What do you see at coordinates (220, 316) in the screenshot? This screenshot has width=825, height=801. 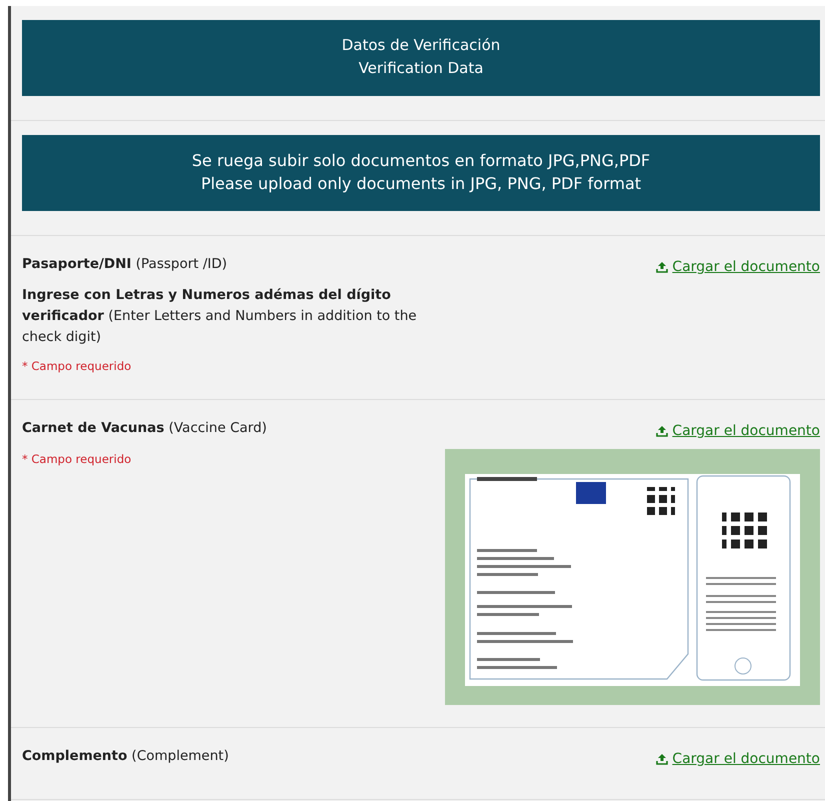 I see `field-hint: Ingrese con Letras y Numeros adémas del dígito verificador (Enter Letters and Numbers in addition to the check digit)` at bounding box center [220, 316].